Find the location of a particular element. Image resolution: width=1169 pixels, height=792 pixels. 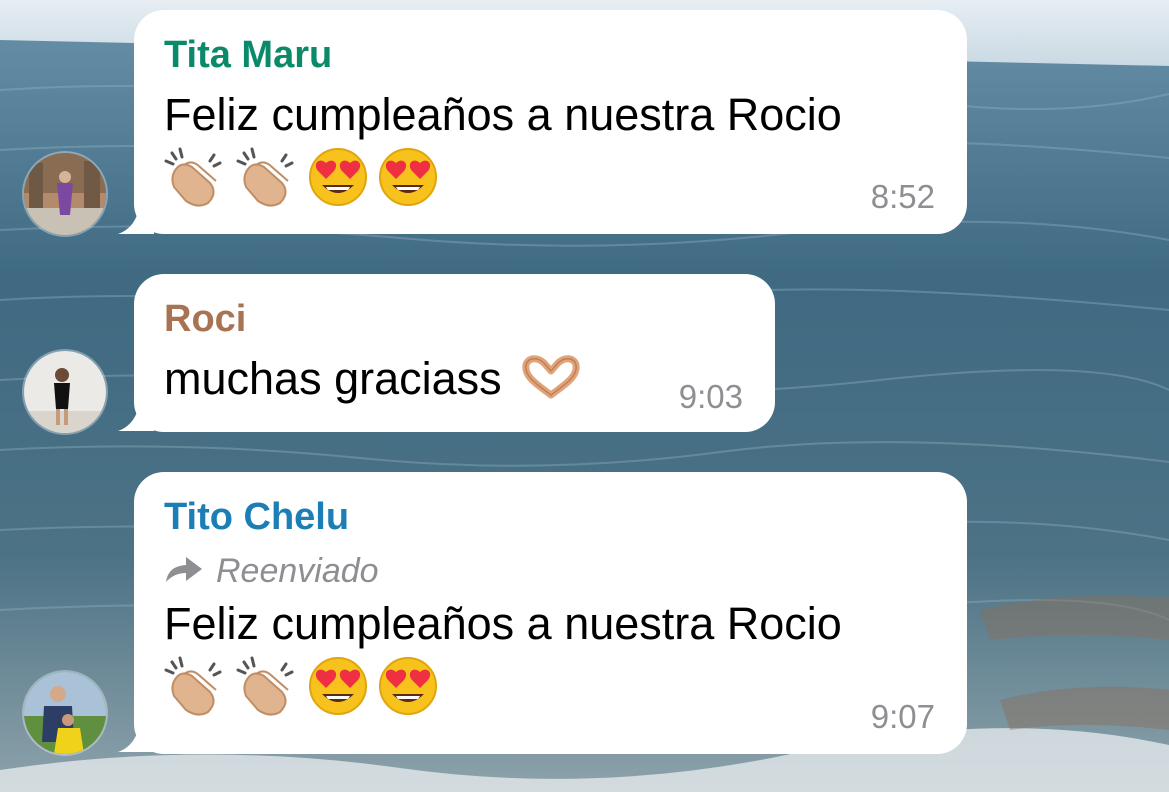

forwarded-label: Reenviado is located at coordinates (297, 571).